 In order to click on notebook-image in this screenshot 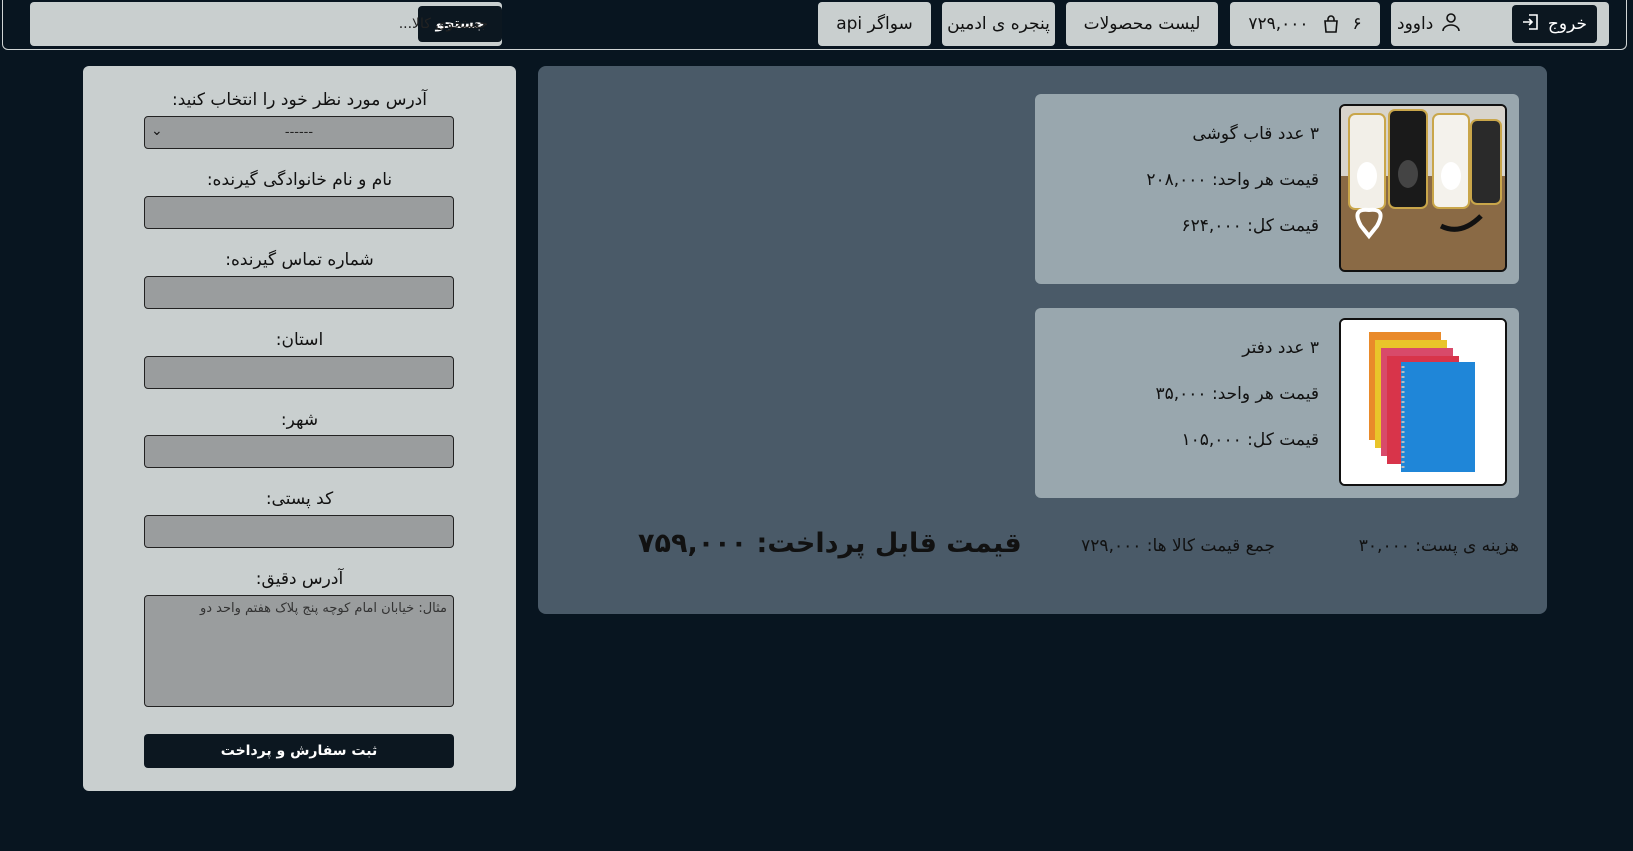, I will do `click(1423, 402)`.